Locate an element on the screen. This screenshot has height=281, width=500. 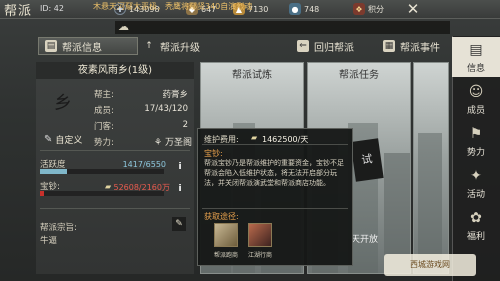
points-icon: ❖ is located at coordinates (359, 9).